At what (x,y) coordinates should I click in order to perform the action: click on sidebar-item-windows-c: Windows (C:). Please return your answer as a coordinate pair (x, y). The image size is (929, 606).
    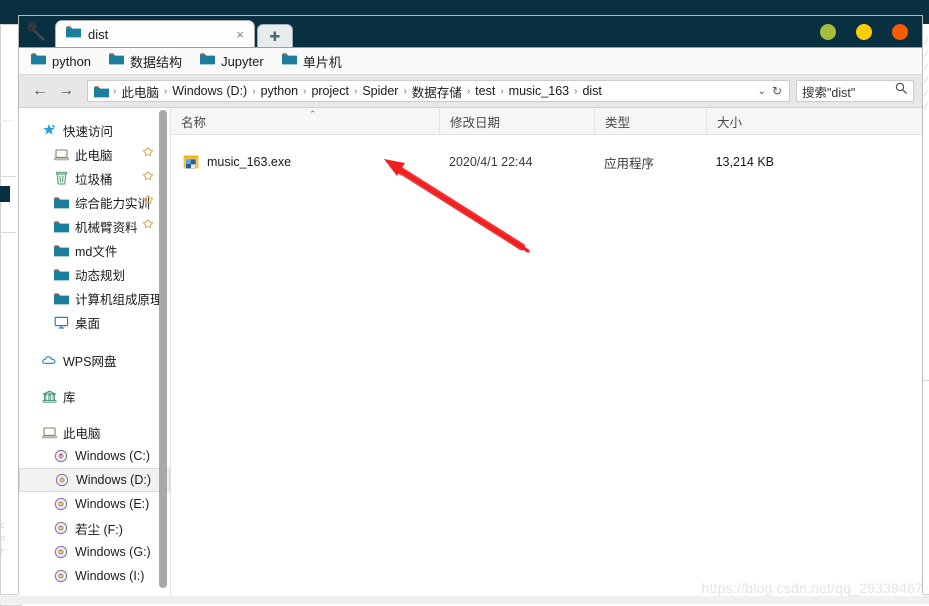
    Looking at the image, I should click on (94, 456).